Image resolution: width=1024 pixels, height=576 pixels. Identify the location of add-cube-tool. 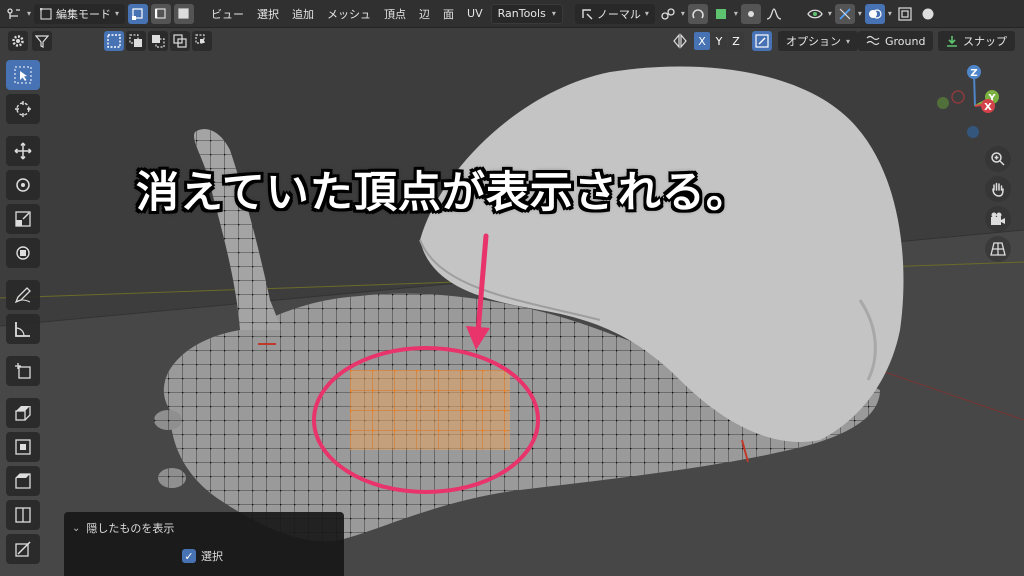
(23, 371).